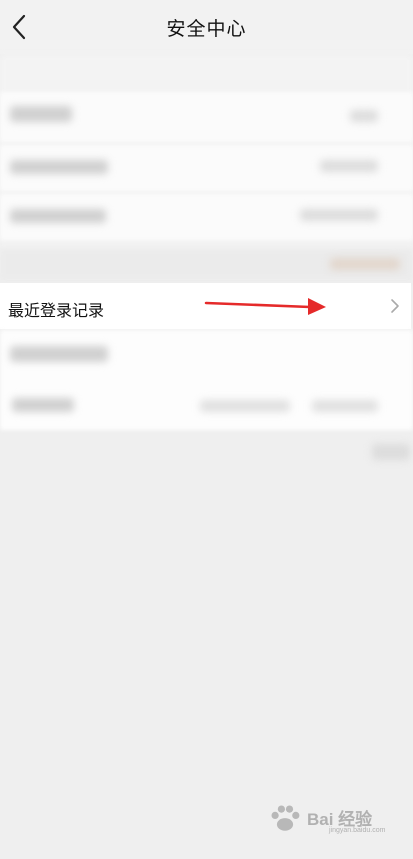  I want to click on top-bar: 安全中心, so click(206, 27).